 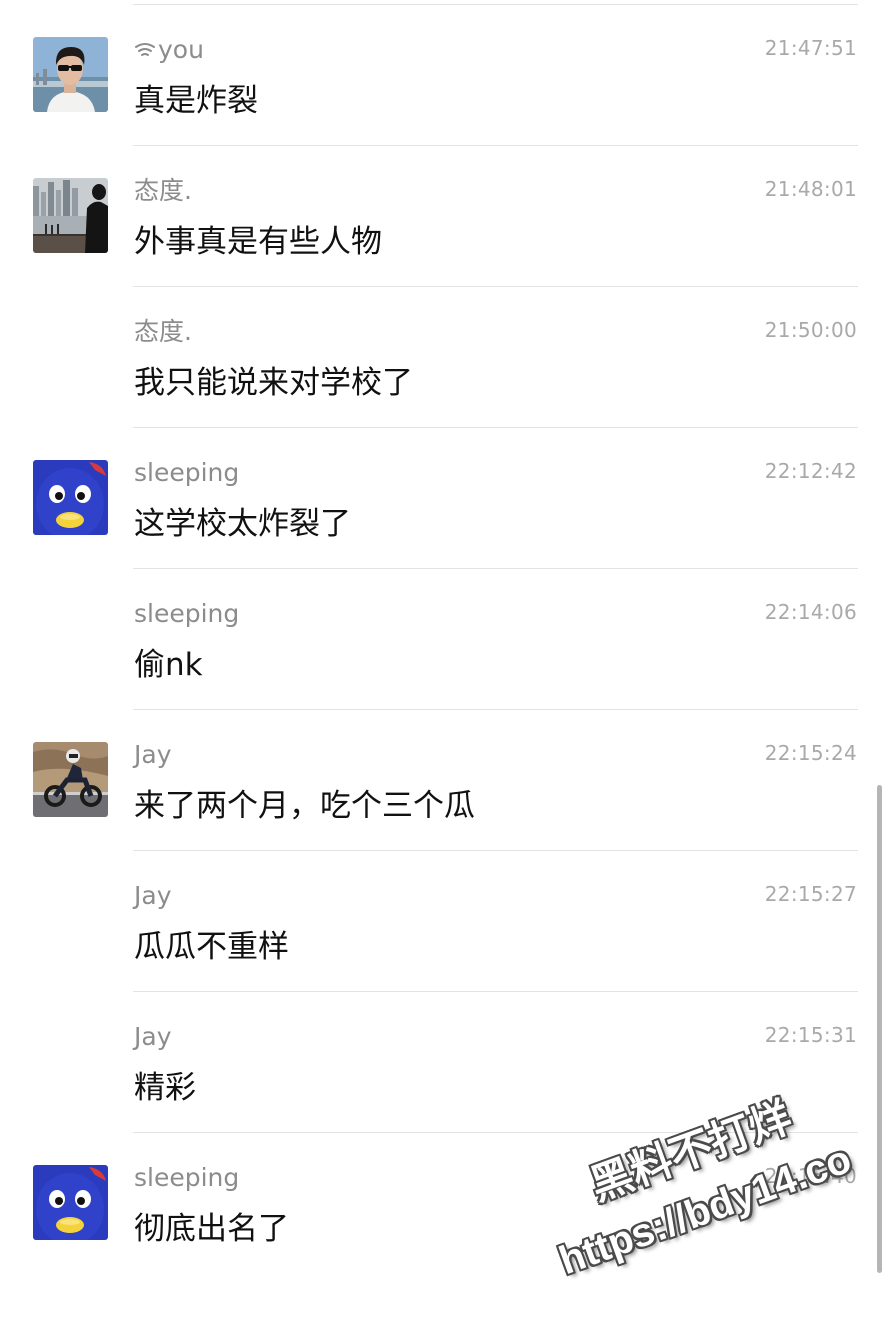 I want to click on message-text: 真是炸裂, so click(x=196, y=101).